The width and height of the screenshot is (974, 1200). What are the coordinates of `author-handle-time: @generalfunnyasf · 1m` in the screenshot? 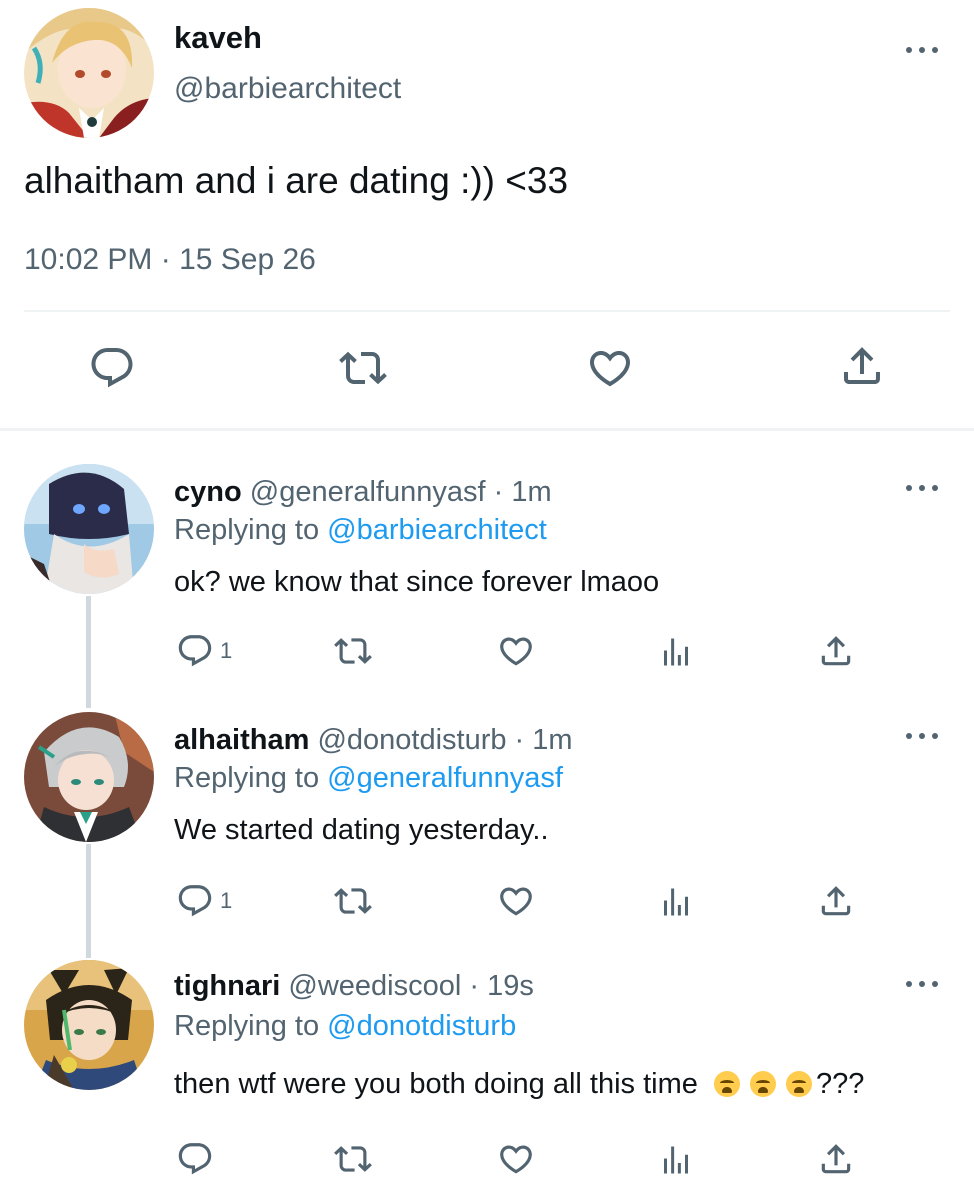 It's located at (401, 492).